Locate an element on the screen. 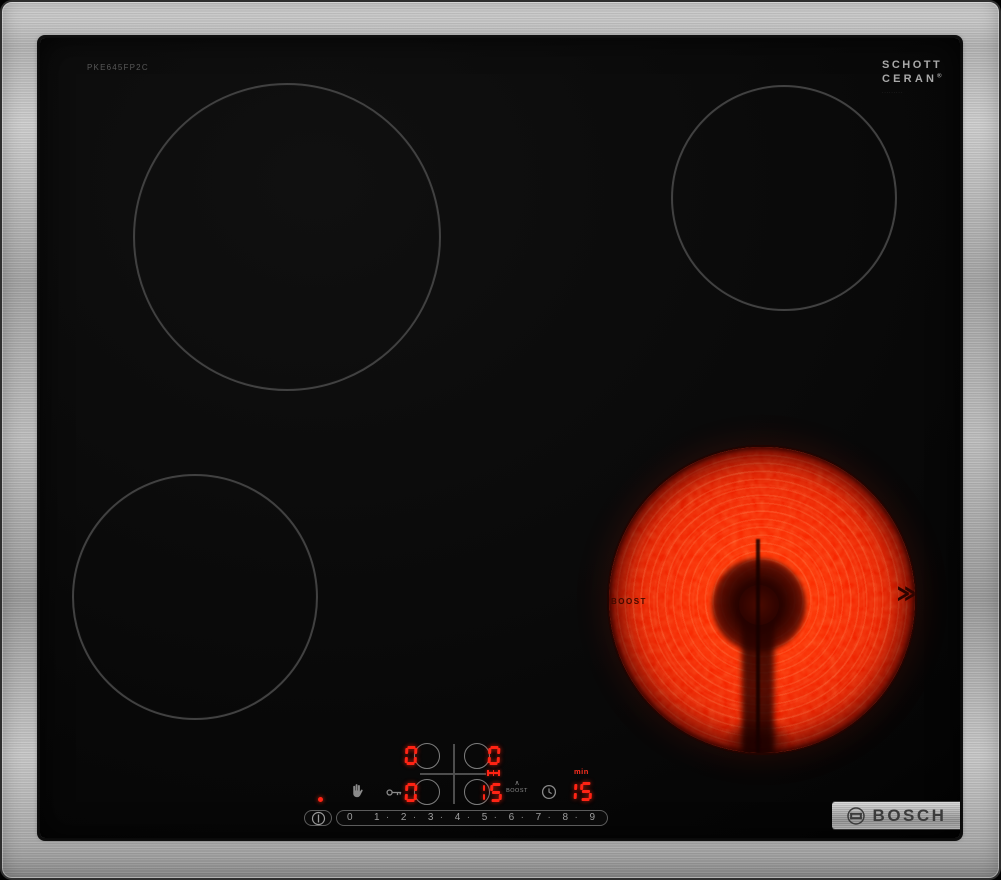 Image resolution: width=1001 pixels, height=880 pixels. power-display-front-left is located at coordinates (410, 792).